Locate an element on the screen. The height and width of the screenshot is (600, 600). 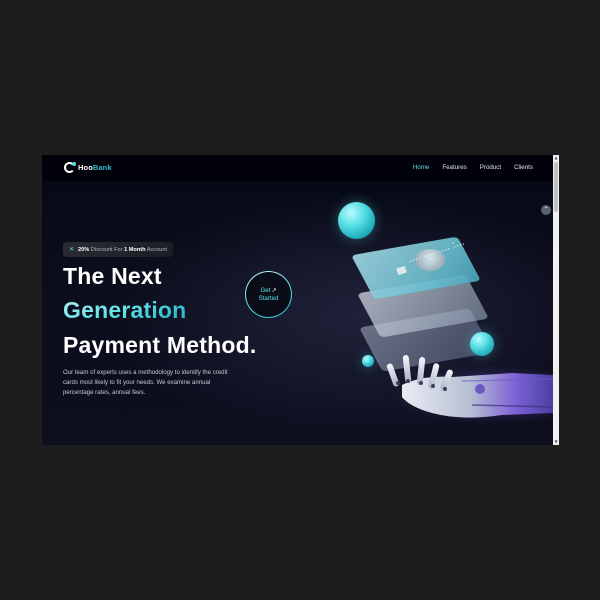
logo: HooBank is located at coordinates (88, 167).